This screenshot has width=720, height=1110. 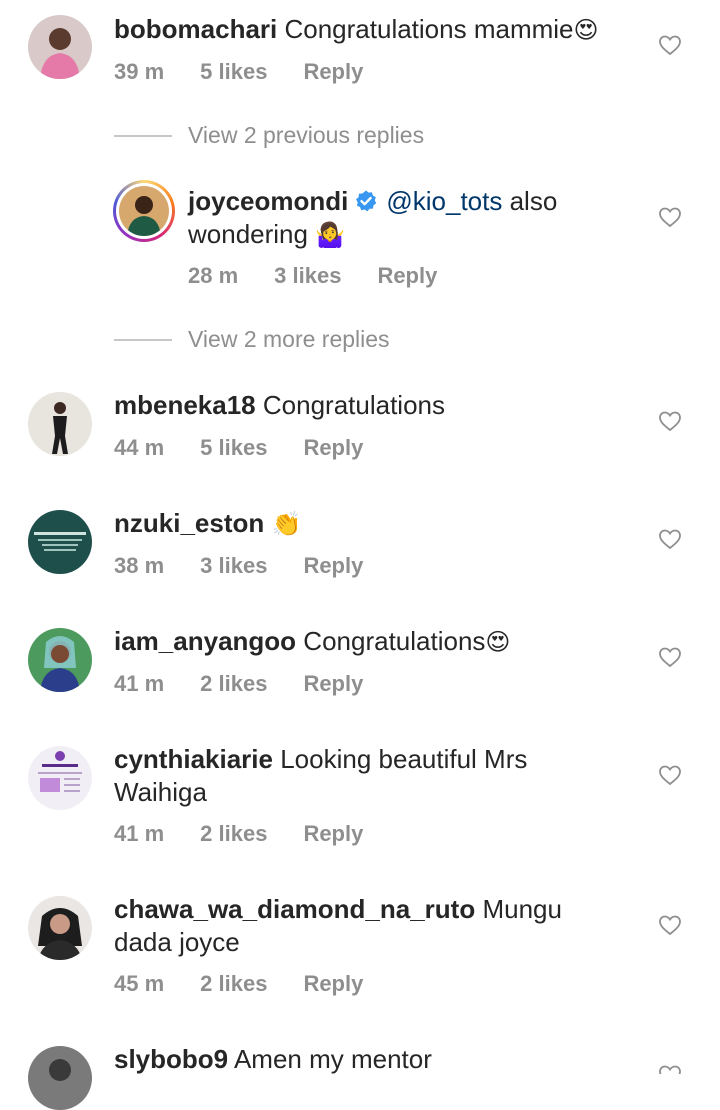 What do you see at coordinates (213, 275) in the screenshot?
I see `reply-time: 28 m` at bounding box center [213, 275].